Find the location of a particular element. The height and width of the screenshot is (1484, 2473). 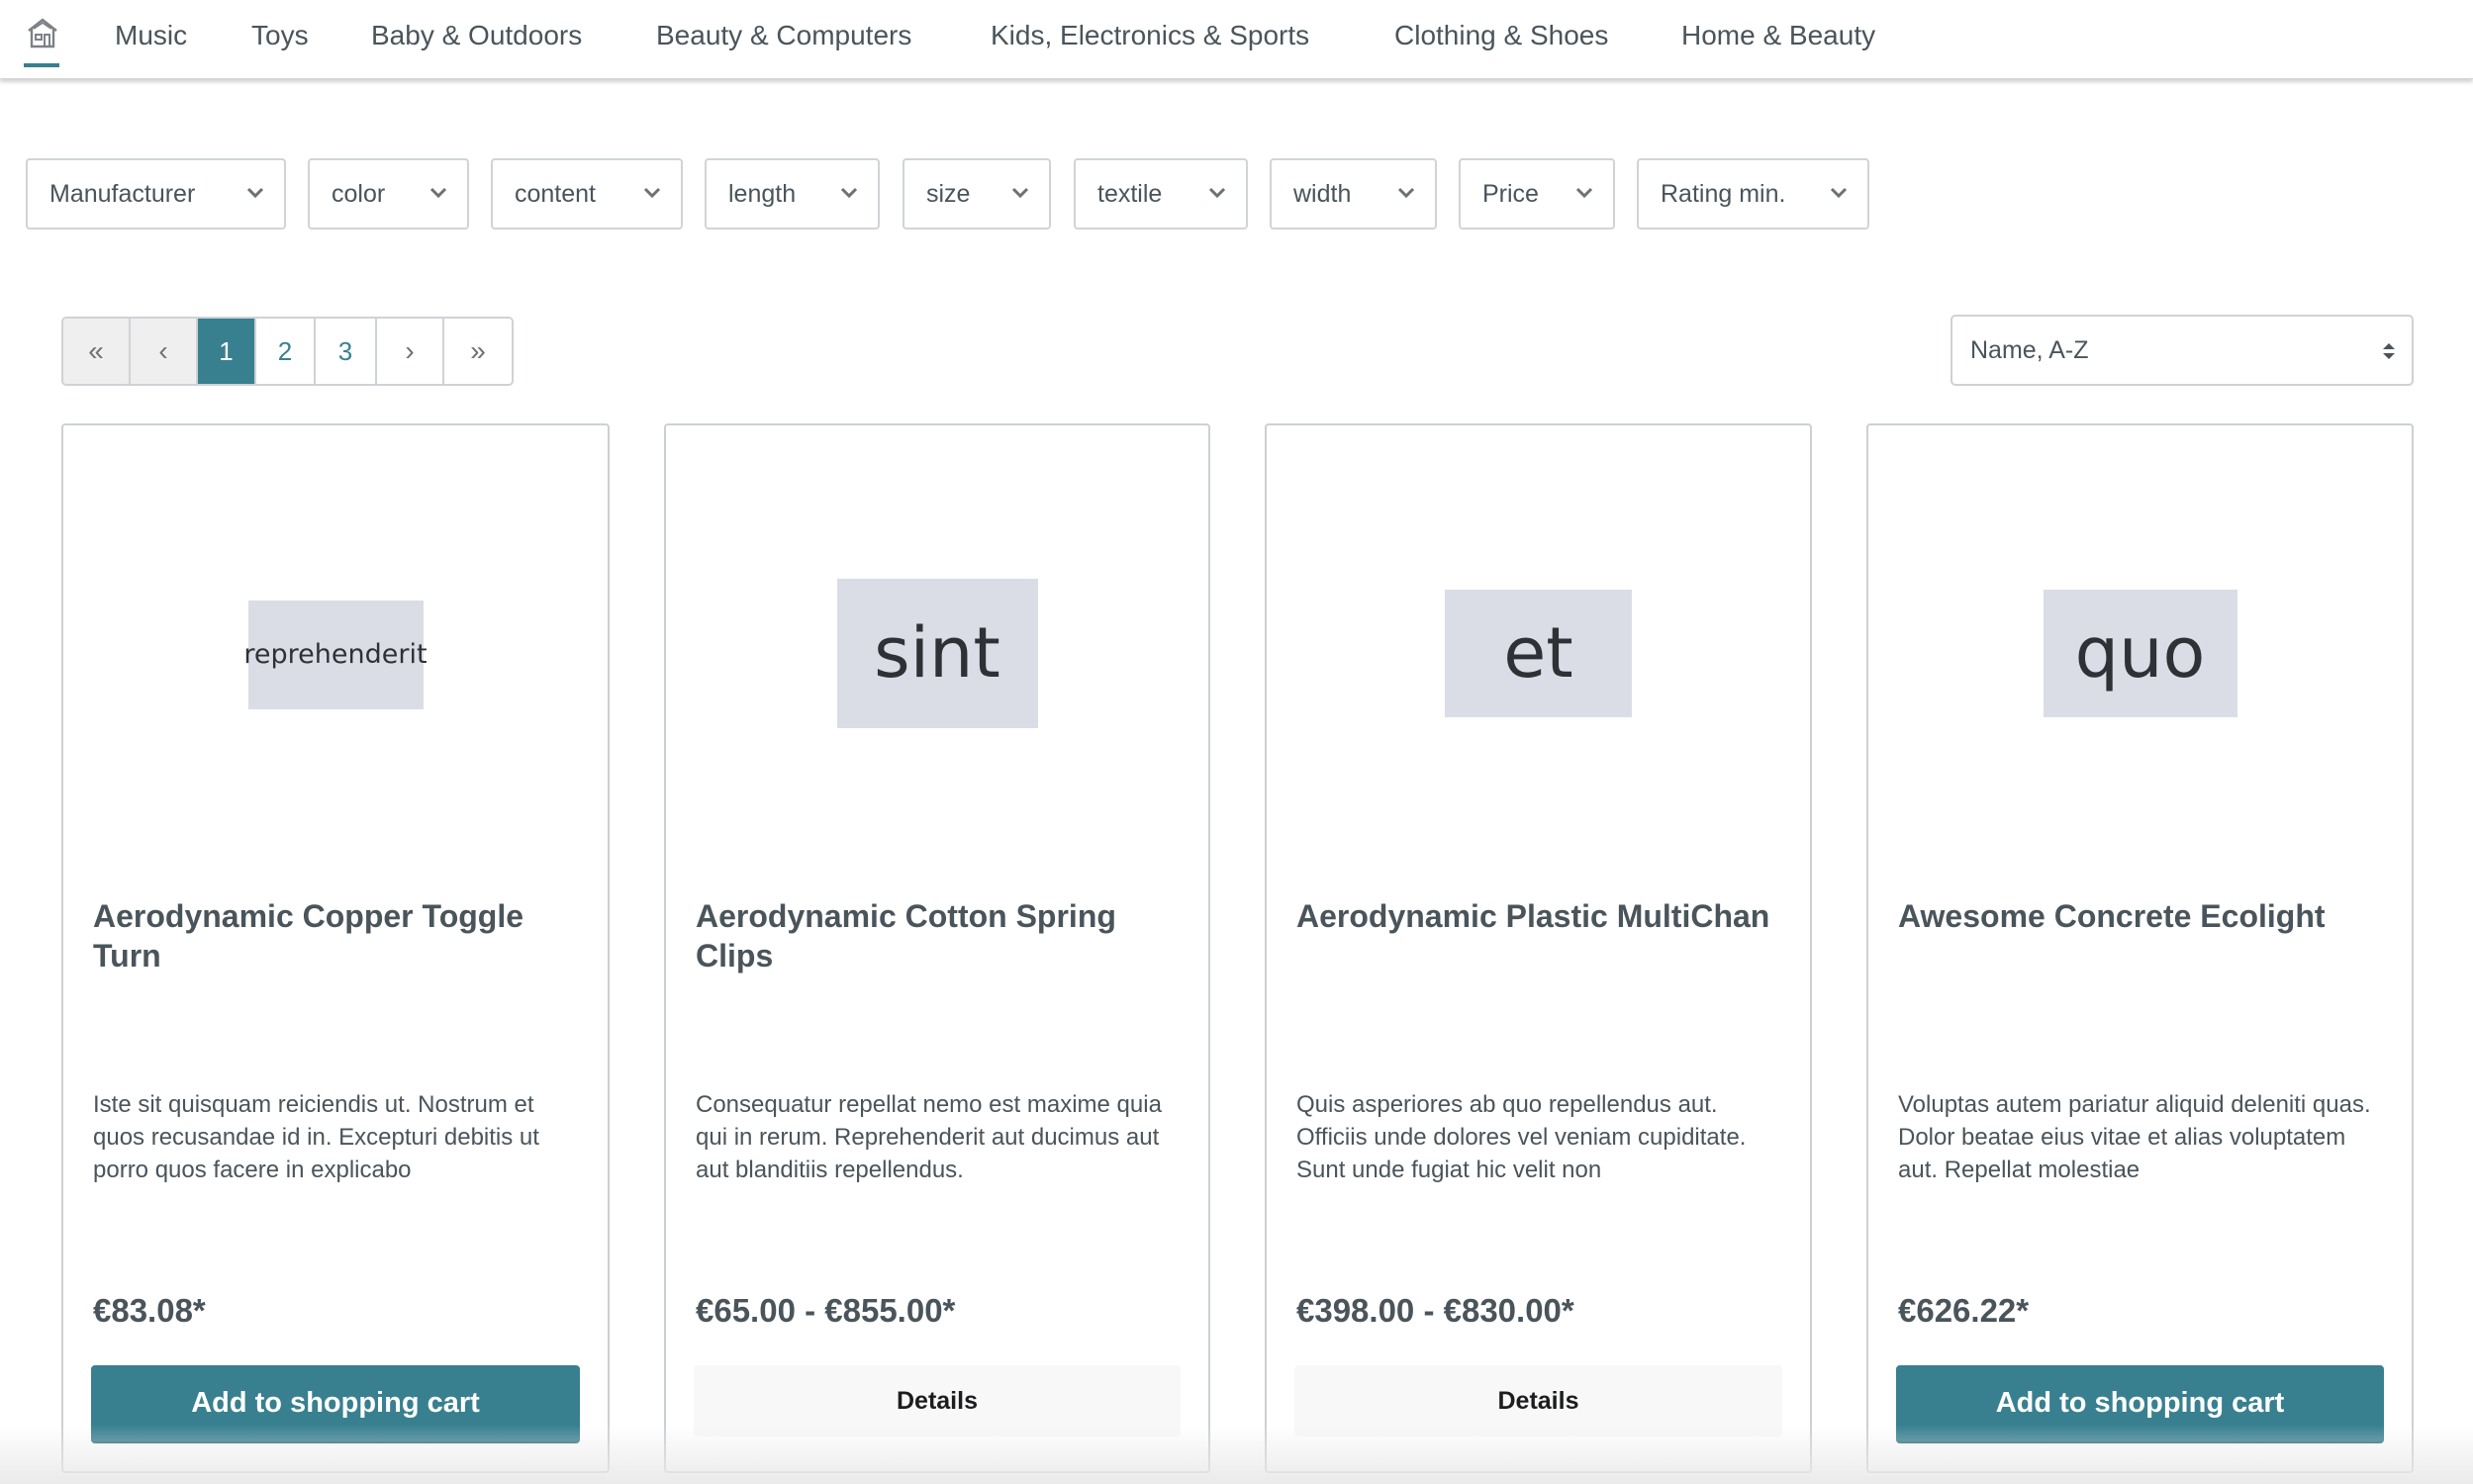

product-name: Awesome Concrete Ecolight is located at coordinates (2142, 916).